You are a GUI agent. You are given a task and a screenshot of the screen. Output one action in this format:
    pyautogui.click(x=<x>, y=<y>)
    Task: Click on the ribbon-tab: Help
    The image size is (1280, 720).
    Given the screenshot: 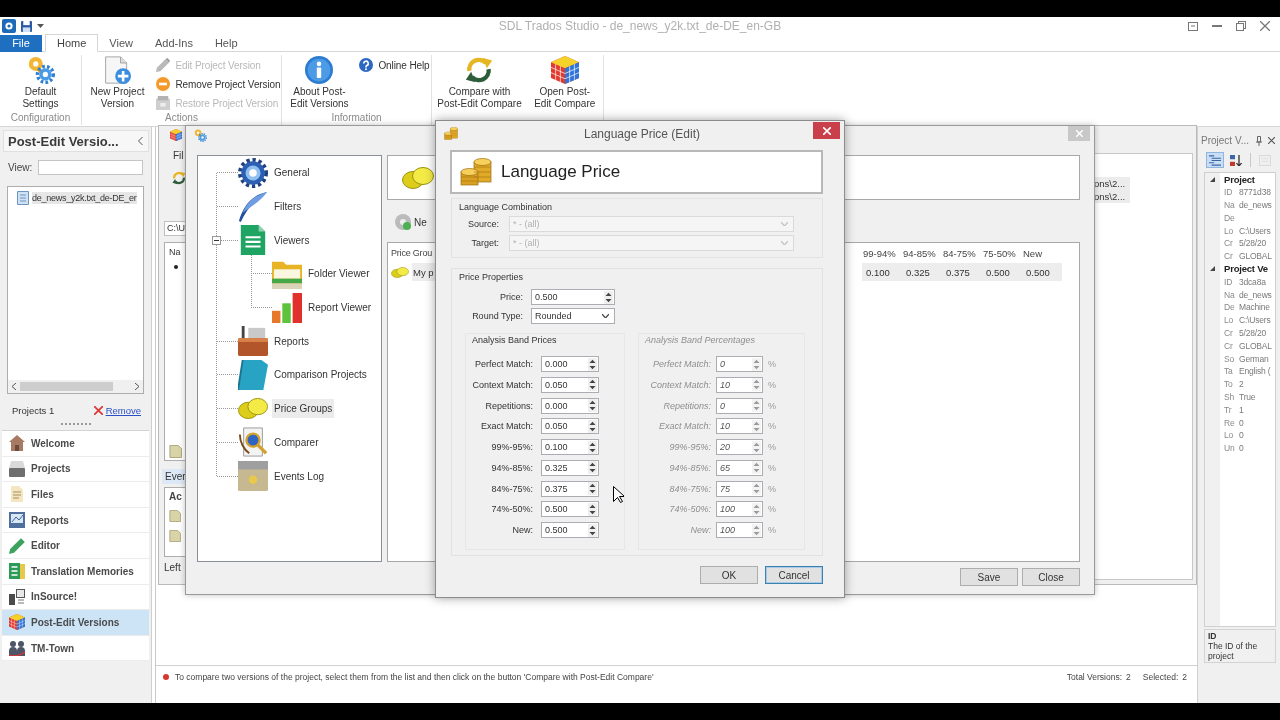 What is the action you would take?
    pyautogui.click(x=226, y=43)
    